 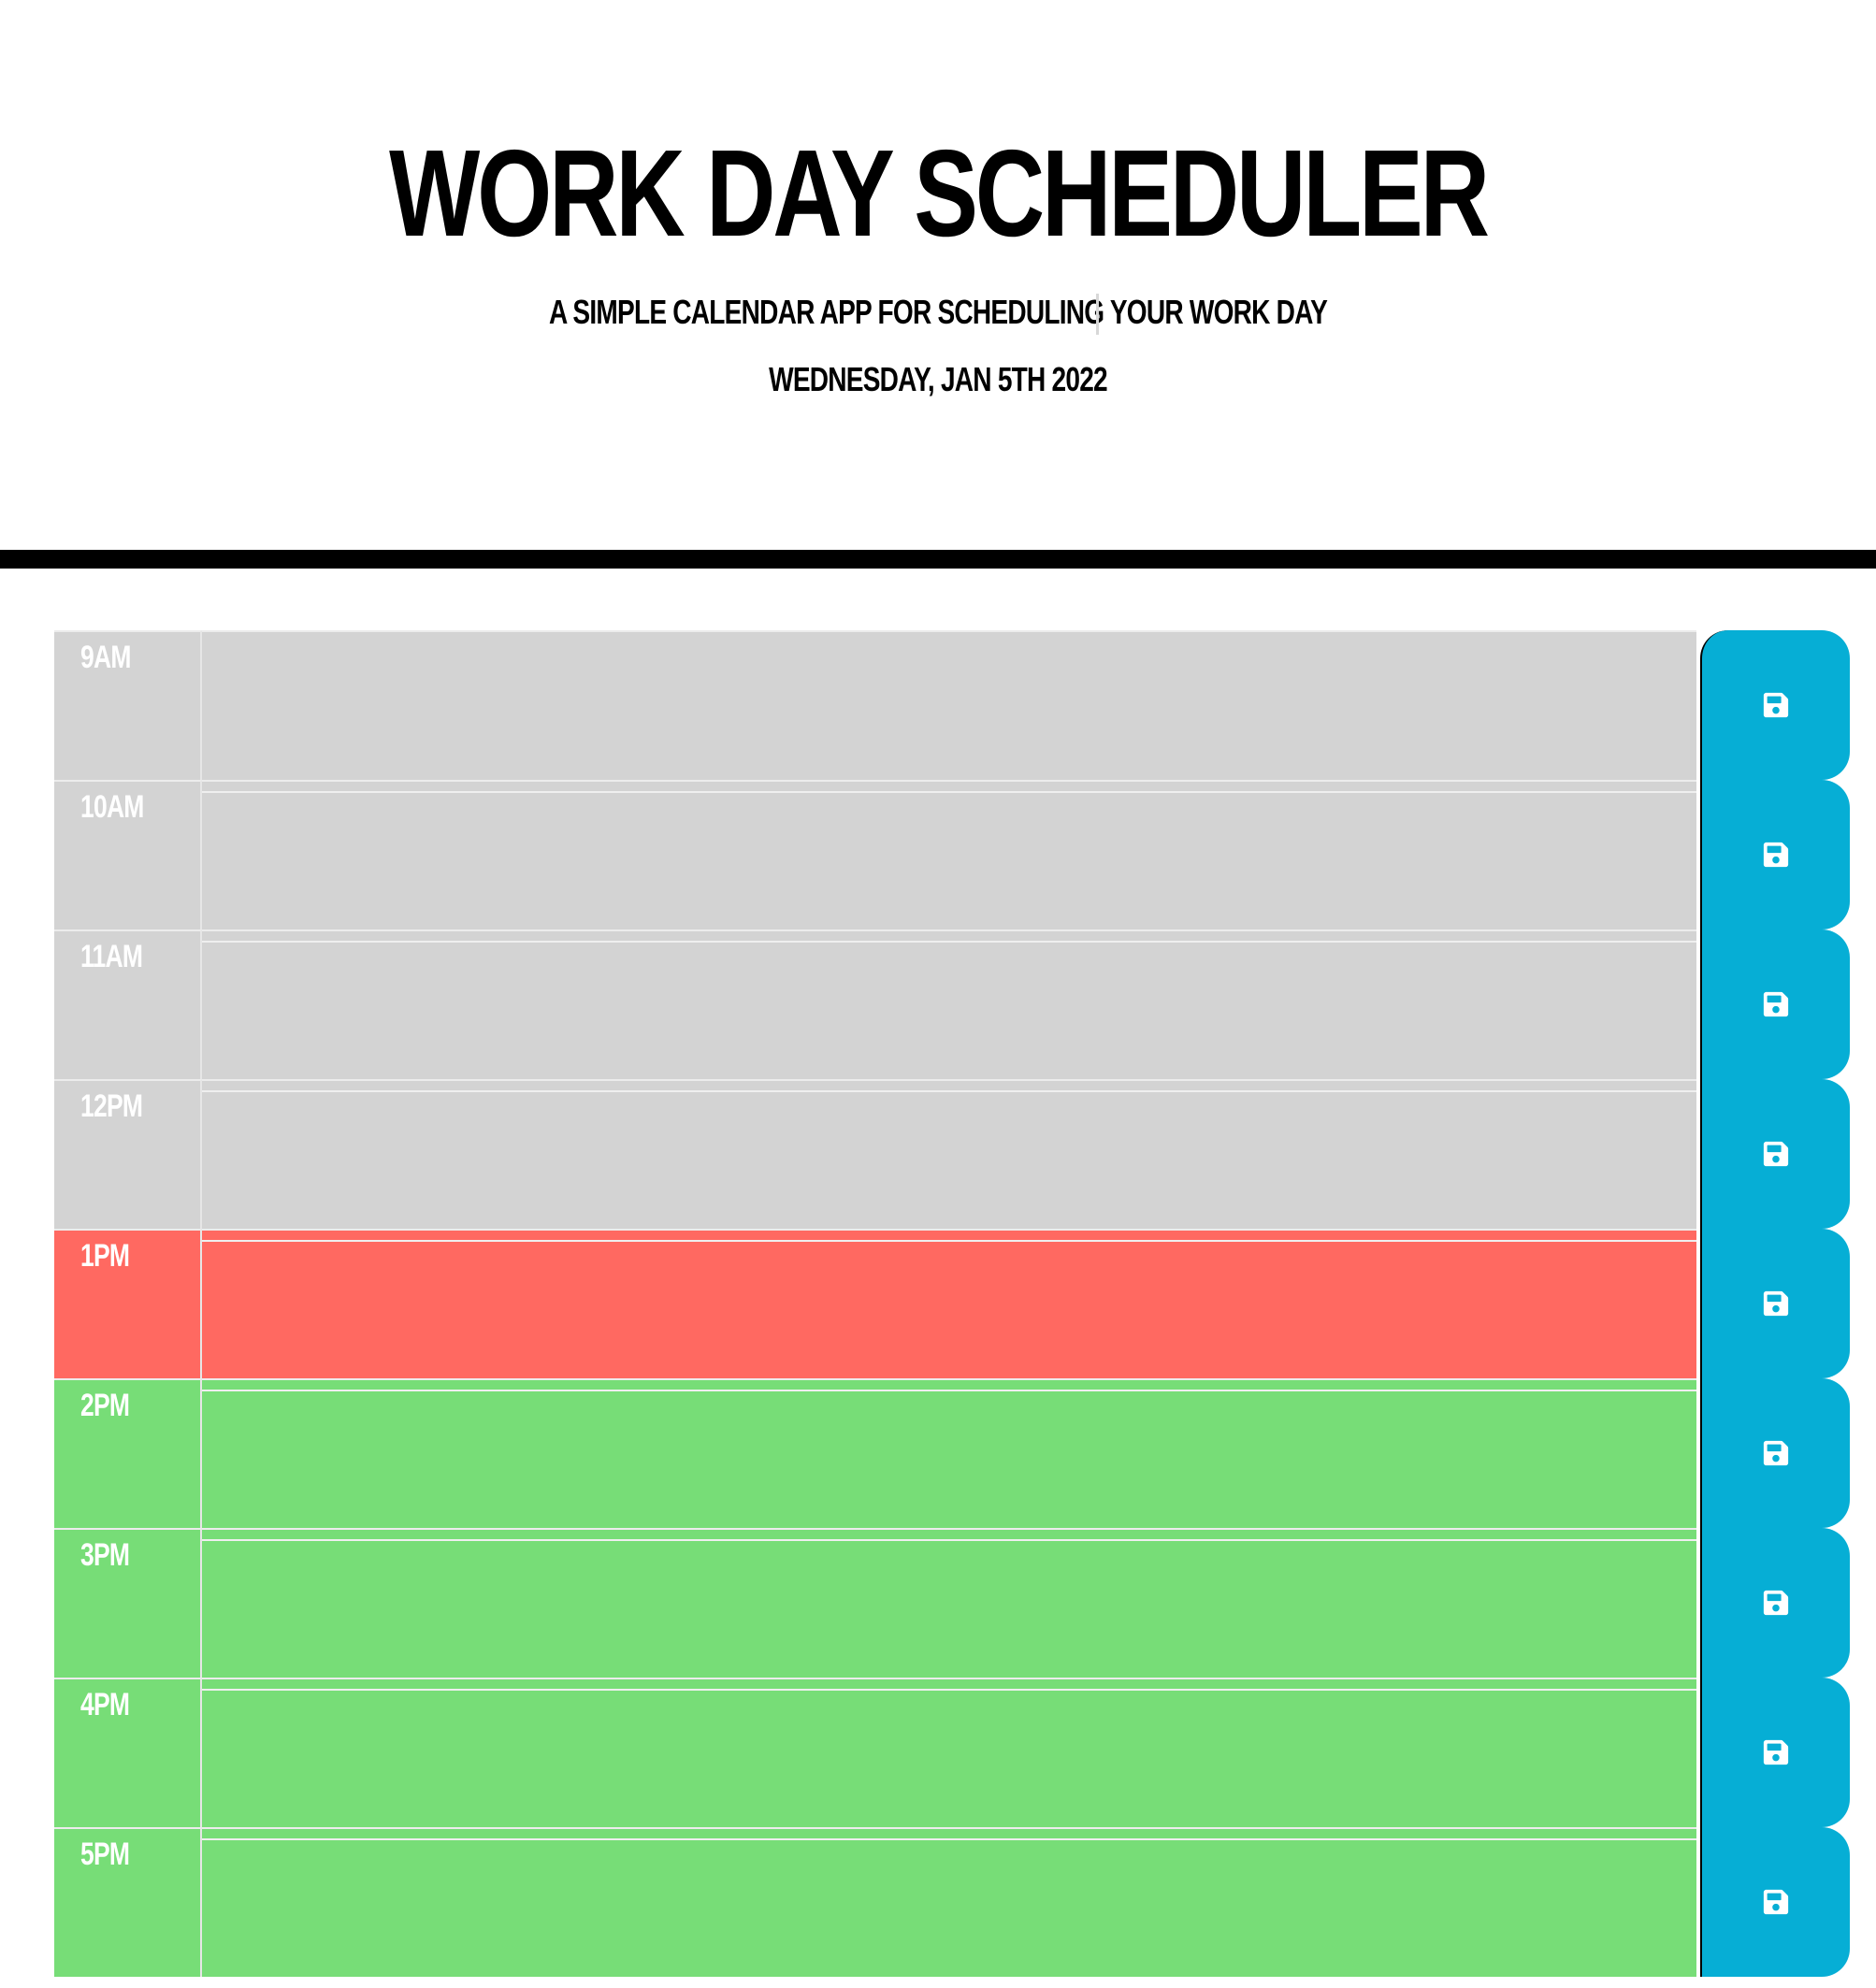 I want to click on page-title: Work Day Scheduler, so click(x=939, y=193).